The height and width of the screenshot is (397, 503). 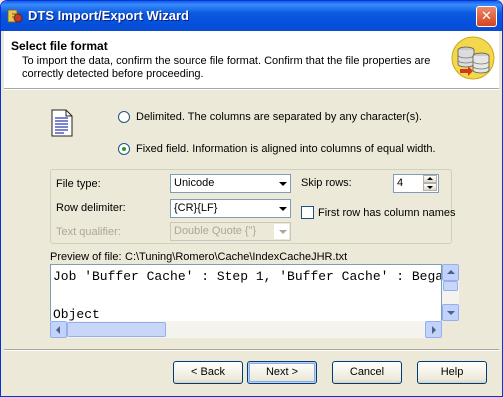 What do you see at coordinates (450, 272) in the screenshot?
I see `scroll-up-icon` at bounding box center [450, 272].